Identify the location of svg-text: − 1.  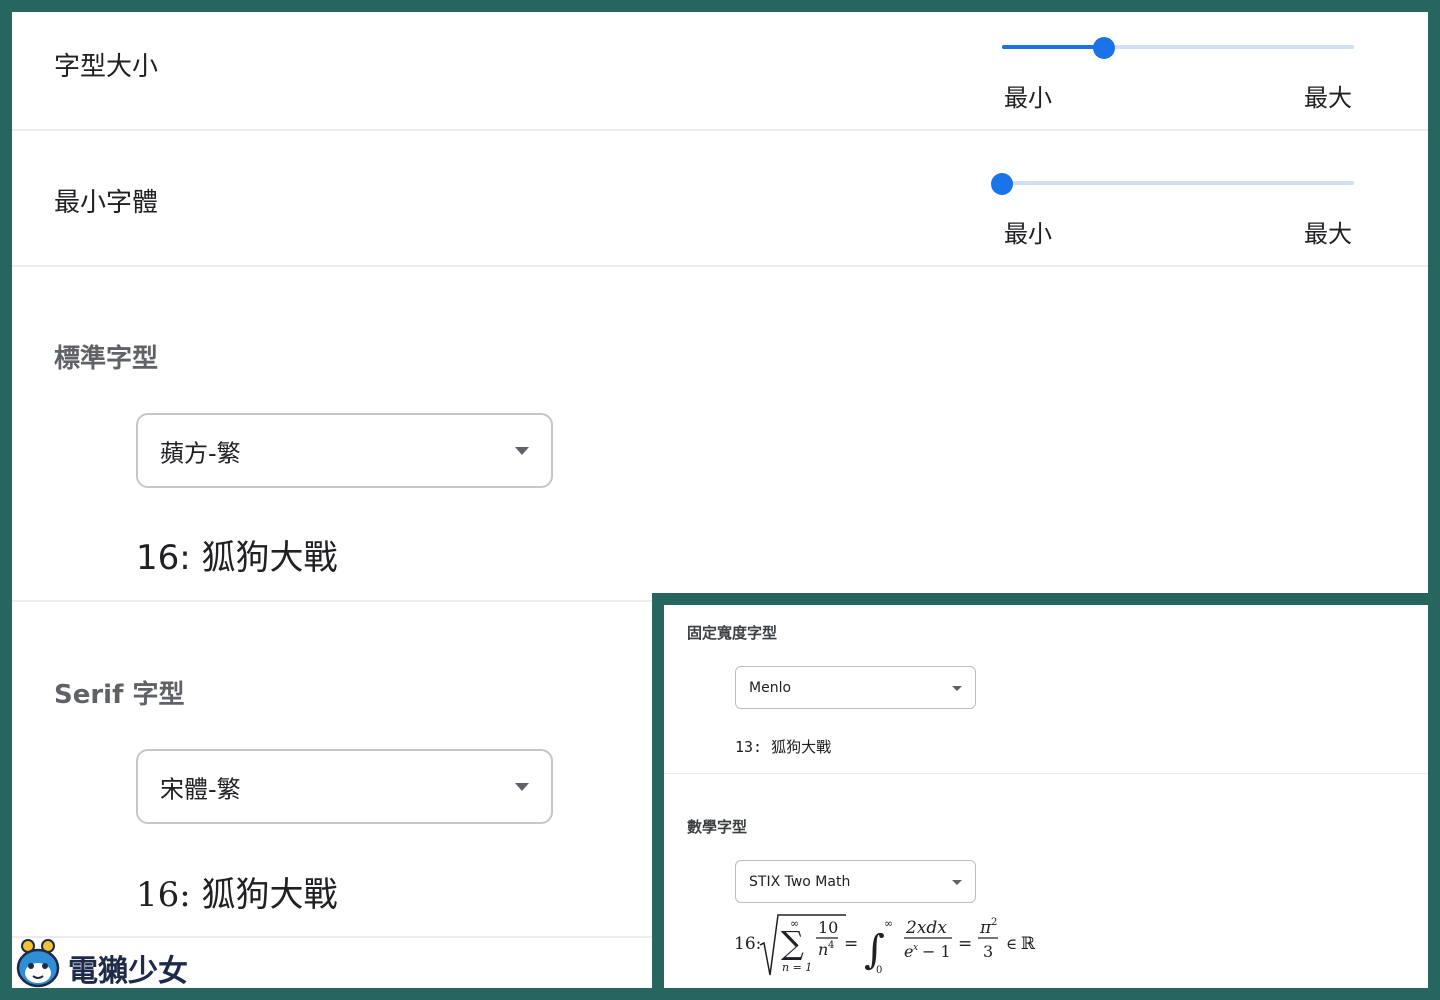
(936, 951).